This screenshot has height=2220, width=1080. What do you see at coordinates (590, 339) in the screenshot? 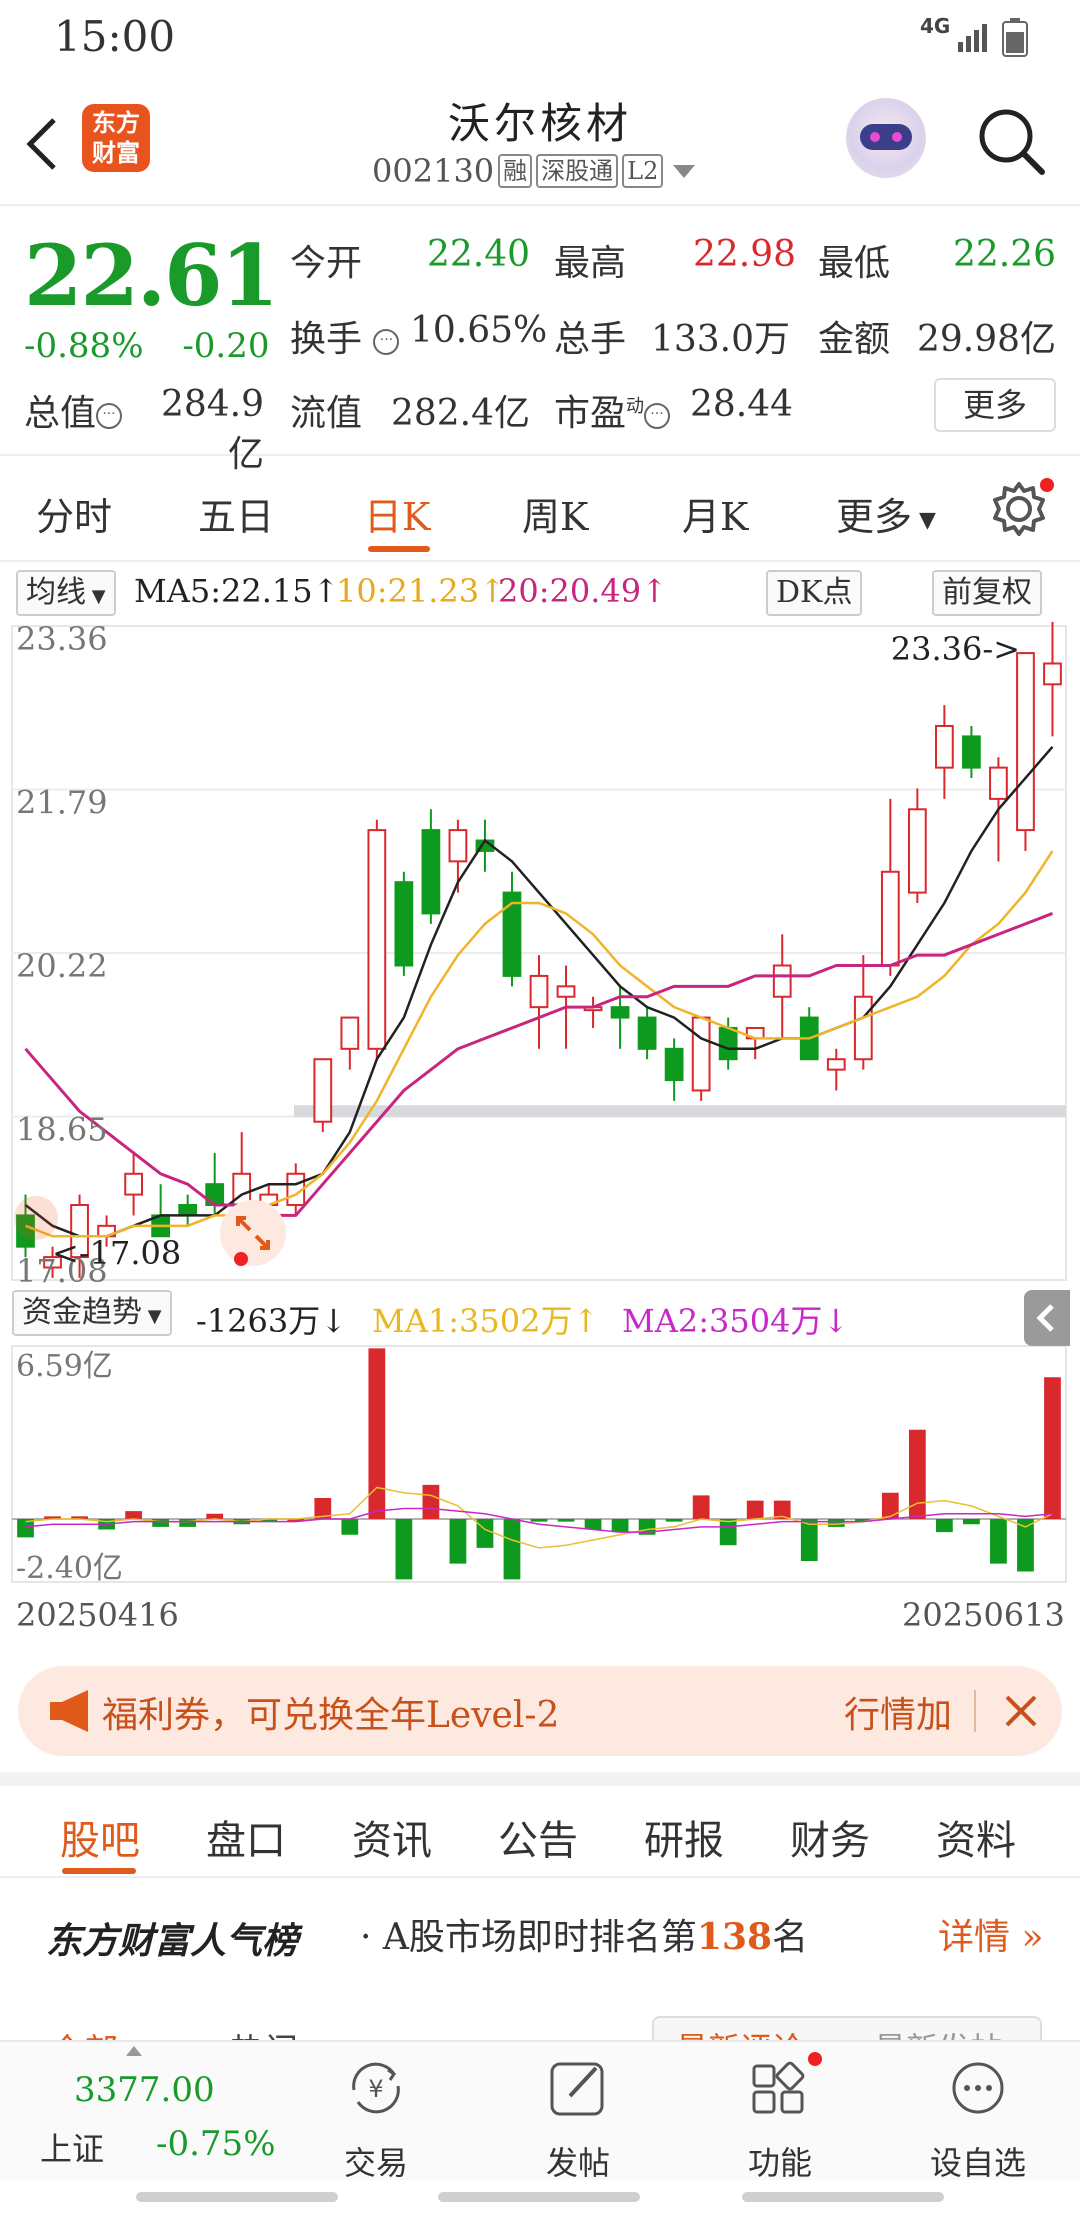
I see `volume-label: 总手` at bounding box center [590, 339].